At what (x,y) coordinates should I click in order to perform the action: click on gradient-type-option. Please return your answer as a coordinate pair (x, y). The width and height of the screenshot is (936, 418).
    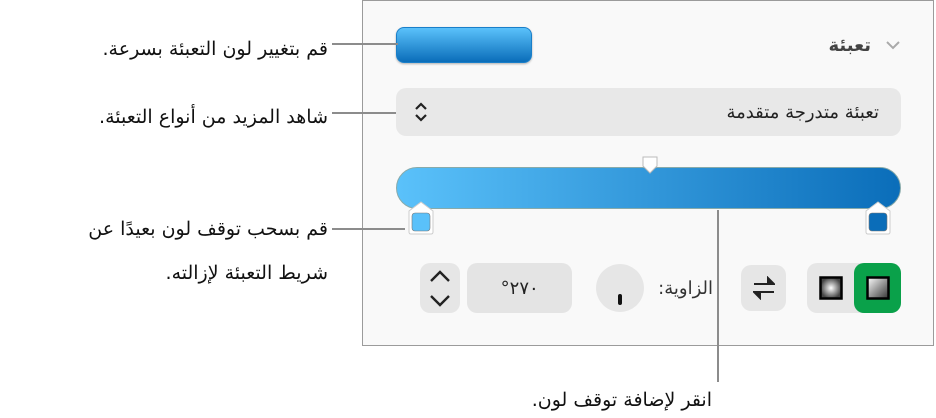
    Looking at the image, I should click on (877, 288).